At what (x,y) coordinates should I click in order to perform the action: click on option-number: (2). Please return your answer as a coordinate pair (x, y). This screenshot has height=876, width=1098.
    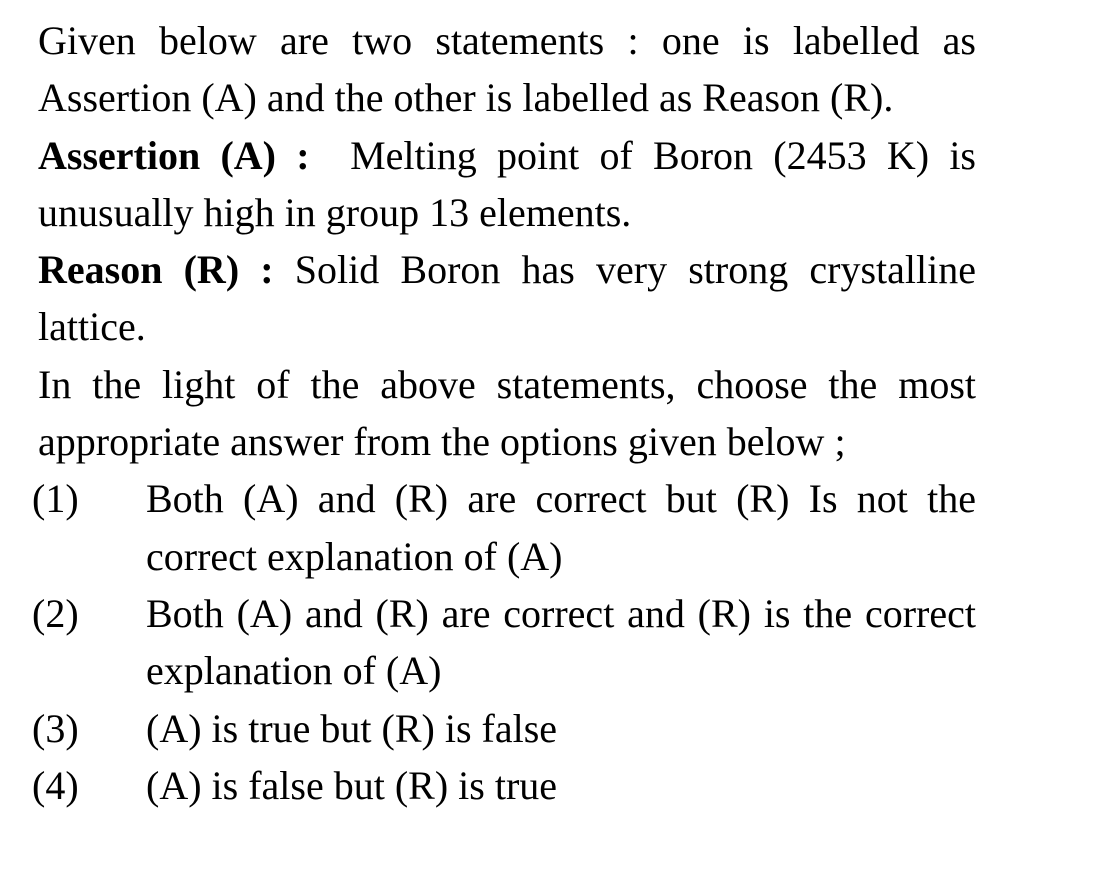
    Looking at the image, I should click on (55, 613).